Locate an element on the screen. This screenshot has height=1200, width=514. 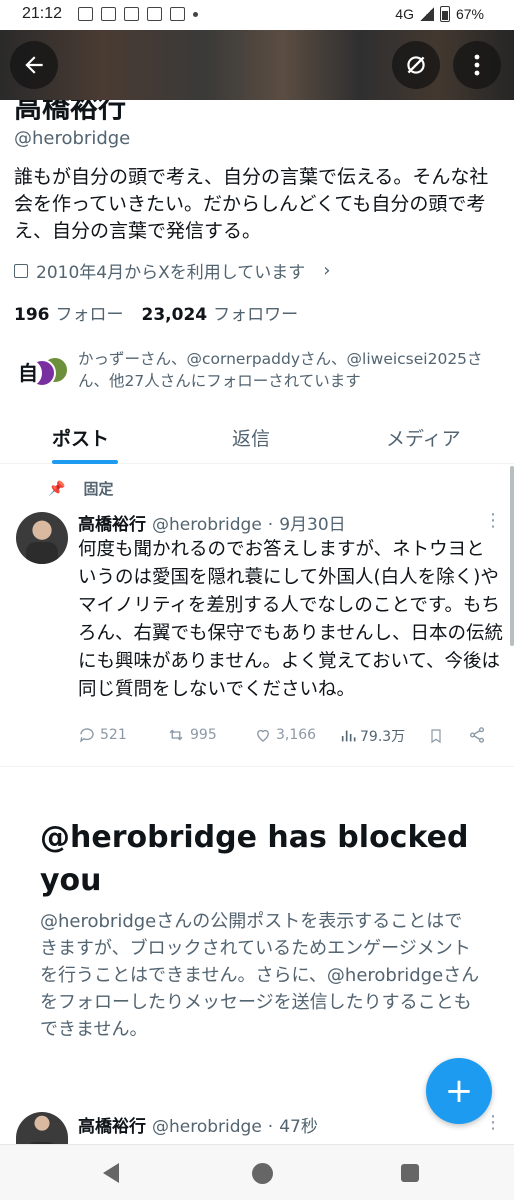
profile-banner is located at coordinates (257, 65).